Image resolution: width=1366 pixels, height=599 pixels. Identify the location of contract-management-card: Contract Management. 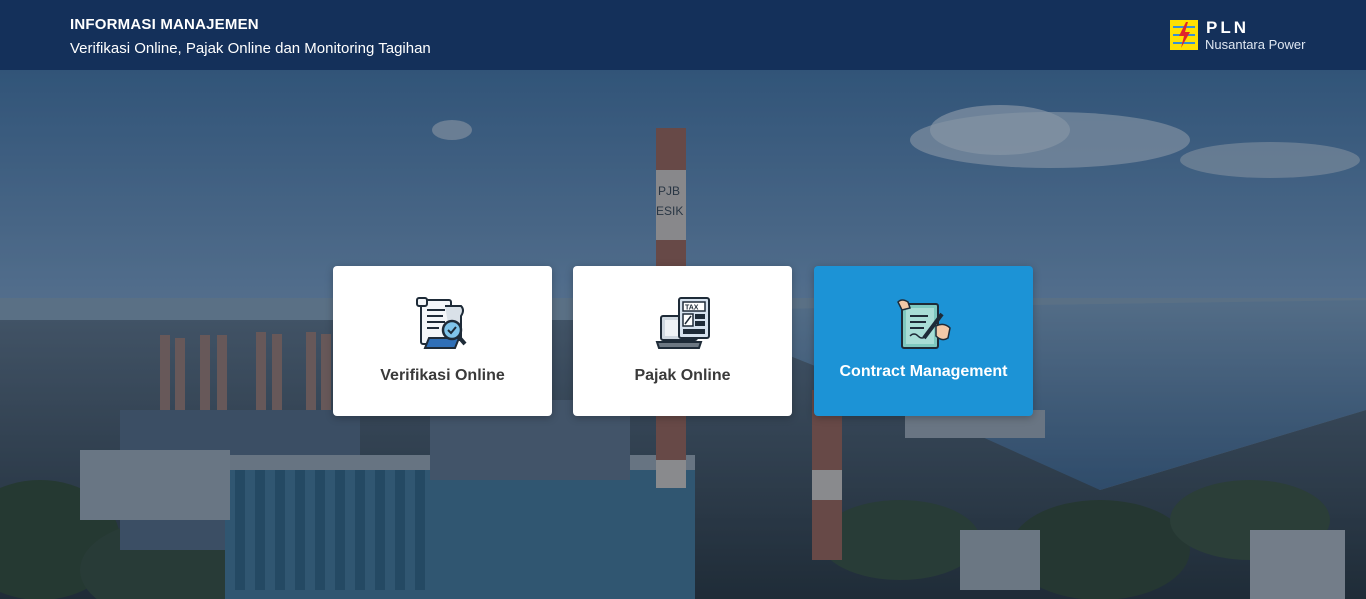
(923, 341).